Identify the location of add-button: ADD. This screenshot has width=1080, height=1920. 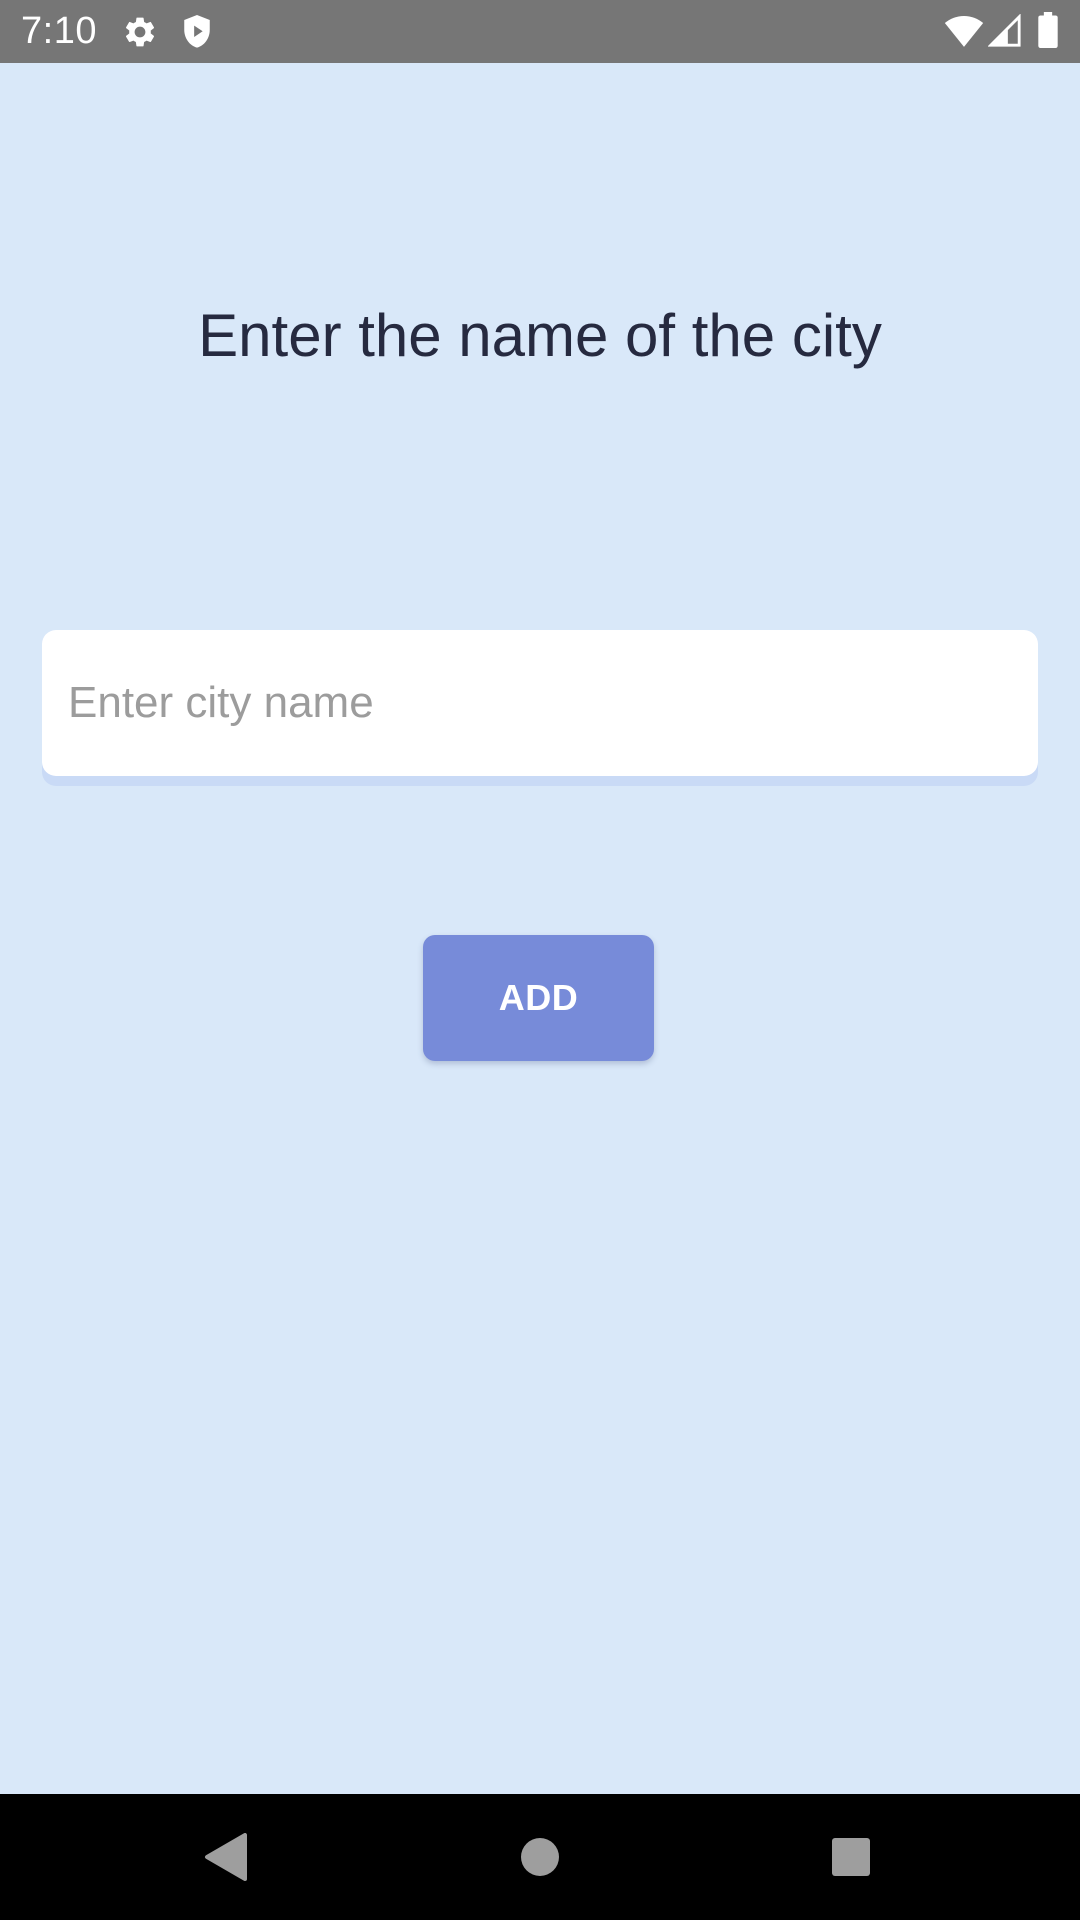
(538, 998).